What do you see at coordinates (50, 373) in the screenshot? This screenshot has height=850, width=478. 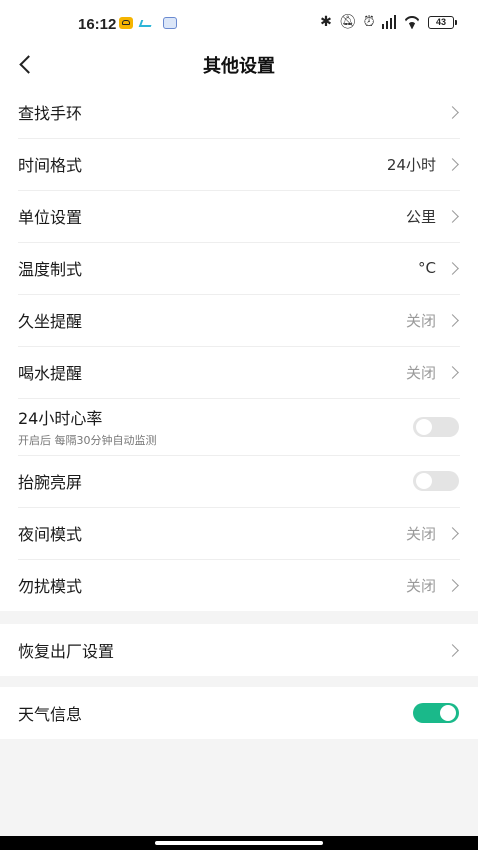 I see `row-label: 喝水提醒` at bounding box center [50, 373].